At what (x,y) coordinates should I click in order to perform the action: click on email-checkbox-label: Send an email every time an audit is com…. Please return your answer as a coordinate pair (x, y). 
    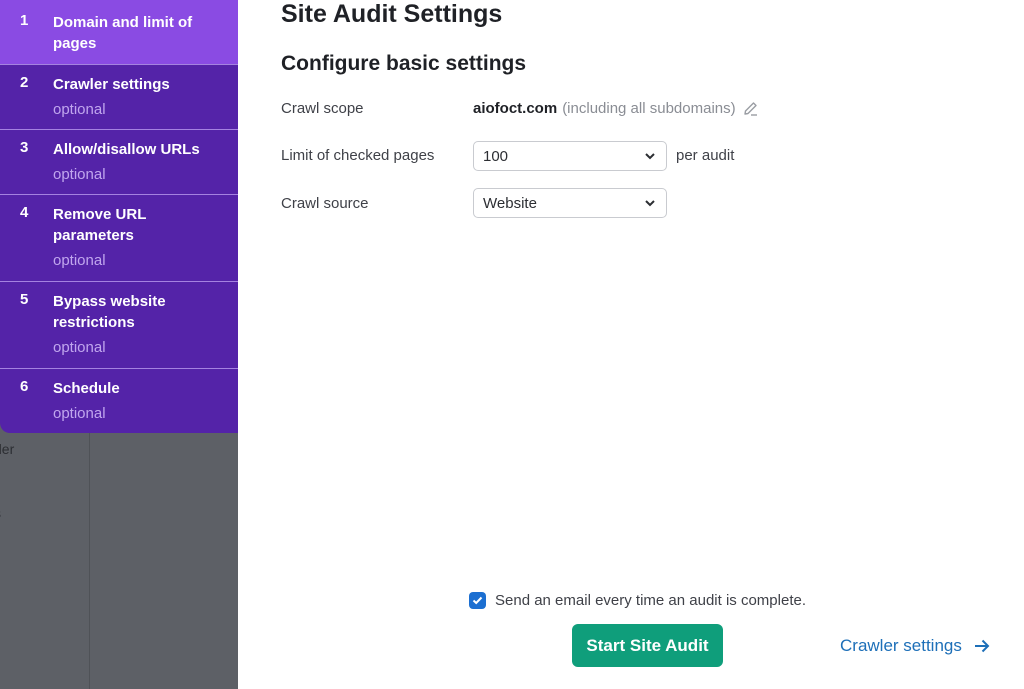
    Looking at the image, I should click on (650, 600).